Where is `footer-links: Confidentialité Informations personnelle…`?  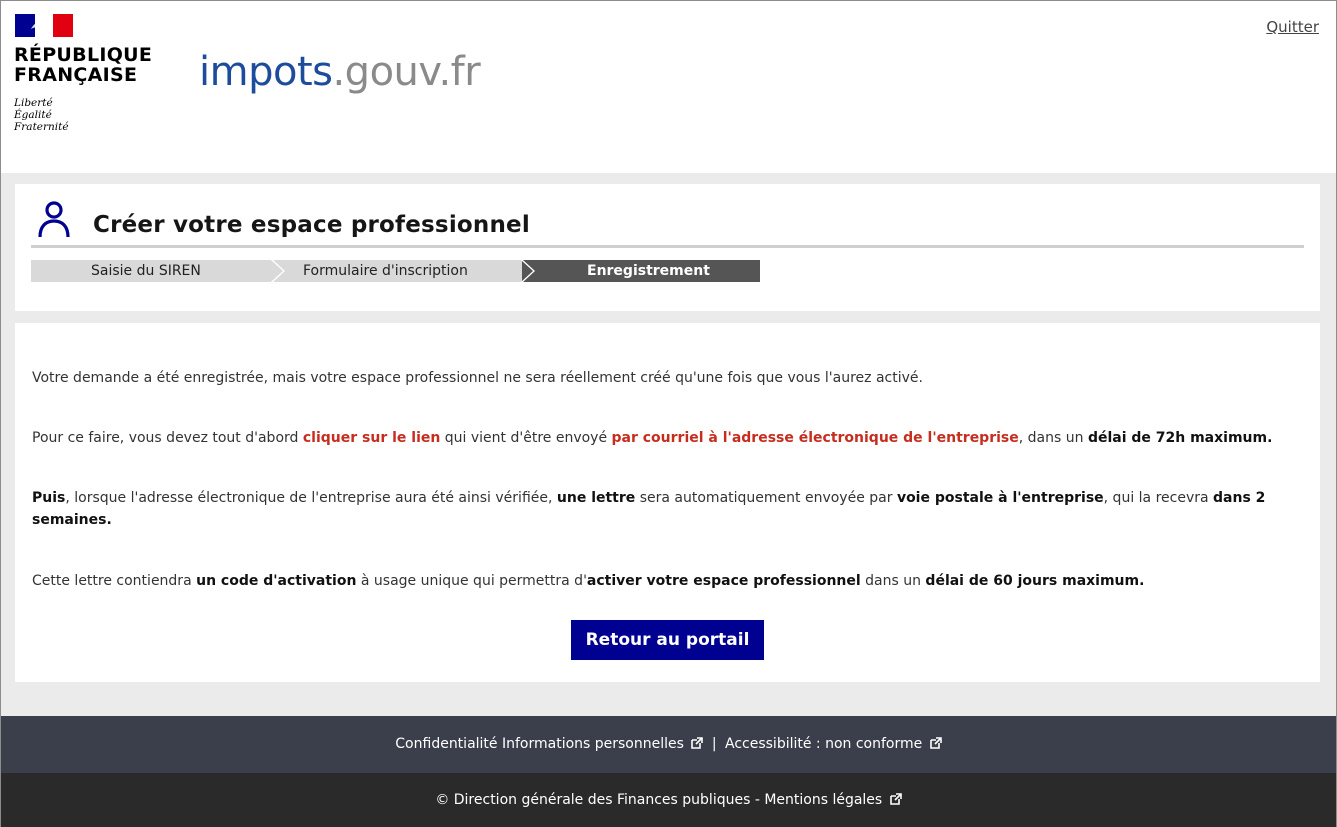 footer-links: Confidentialité Informations personnelle… is located at coordinates (668, 744).